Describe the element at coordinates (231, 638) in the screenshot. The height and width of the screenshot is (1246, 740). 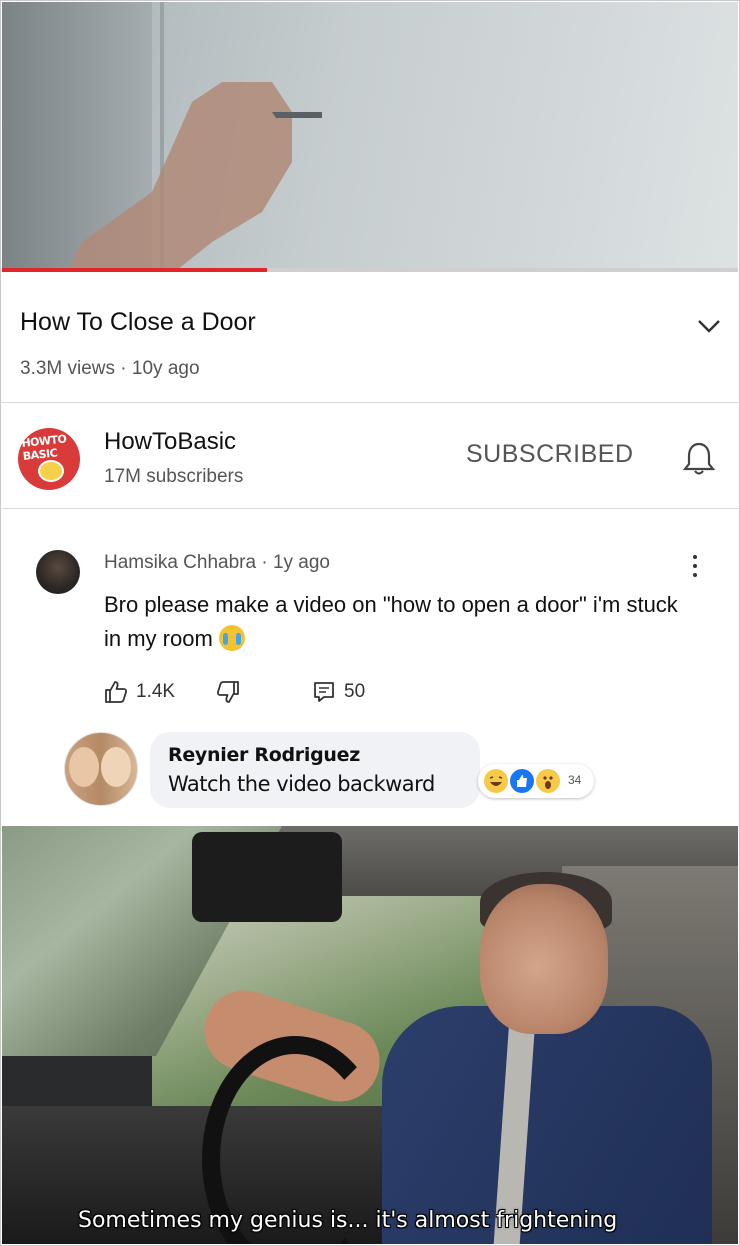
I see `crying-face-icon` at that location.